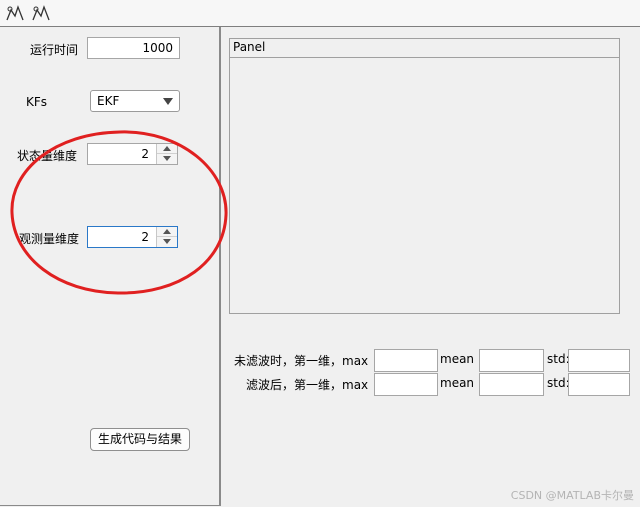 This screenshot has height=507, width=640. I want to click on toolbar, so click(320, 13).